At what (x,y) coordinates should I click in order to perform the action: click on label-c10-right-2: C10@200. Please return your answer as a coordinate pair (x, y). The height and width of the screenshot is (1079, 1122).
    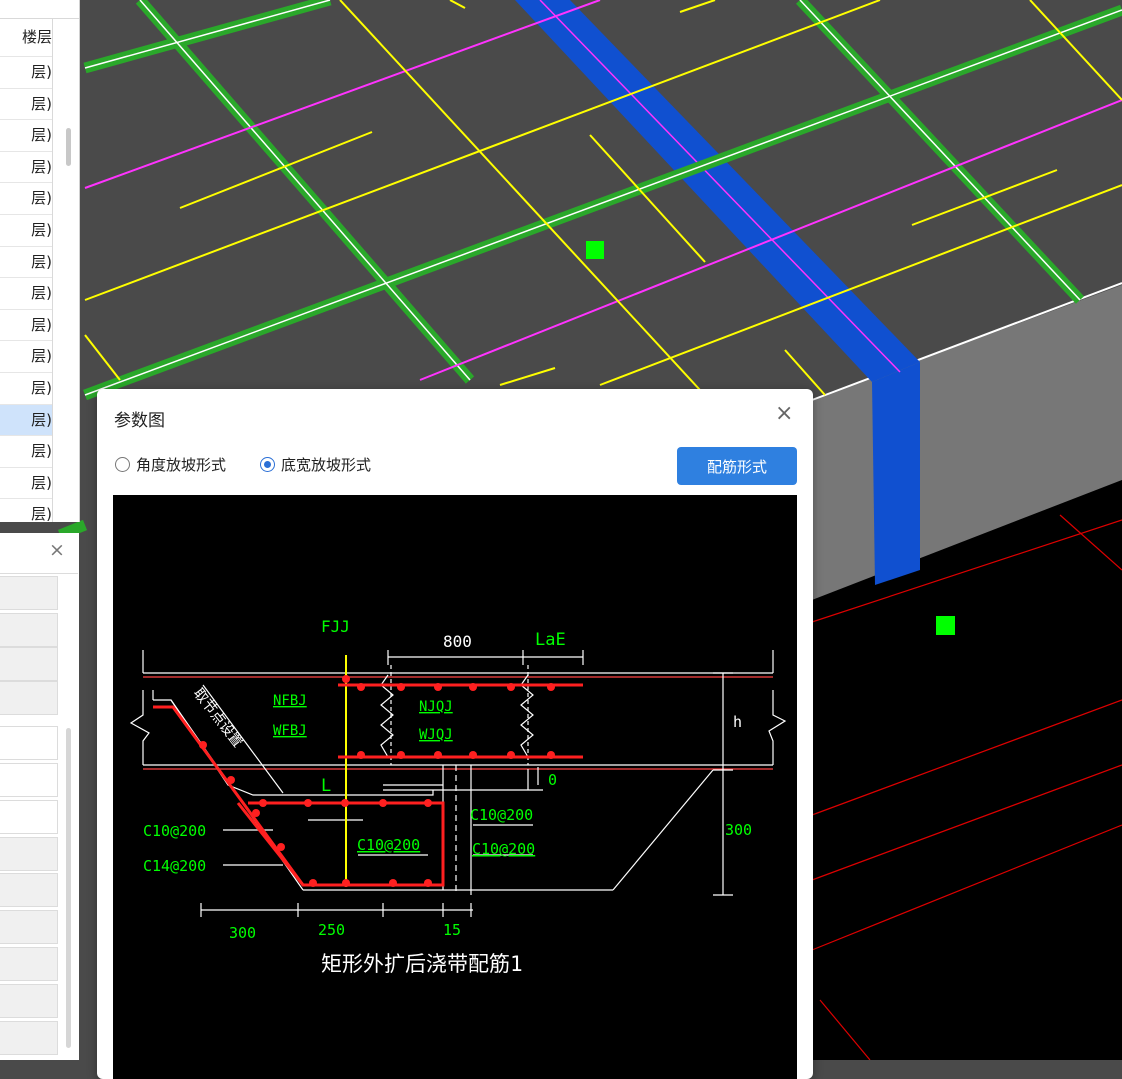
    Looking at the image, I should click on (503, 849).